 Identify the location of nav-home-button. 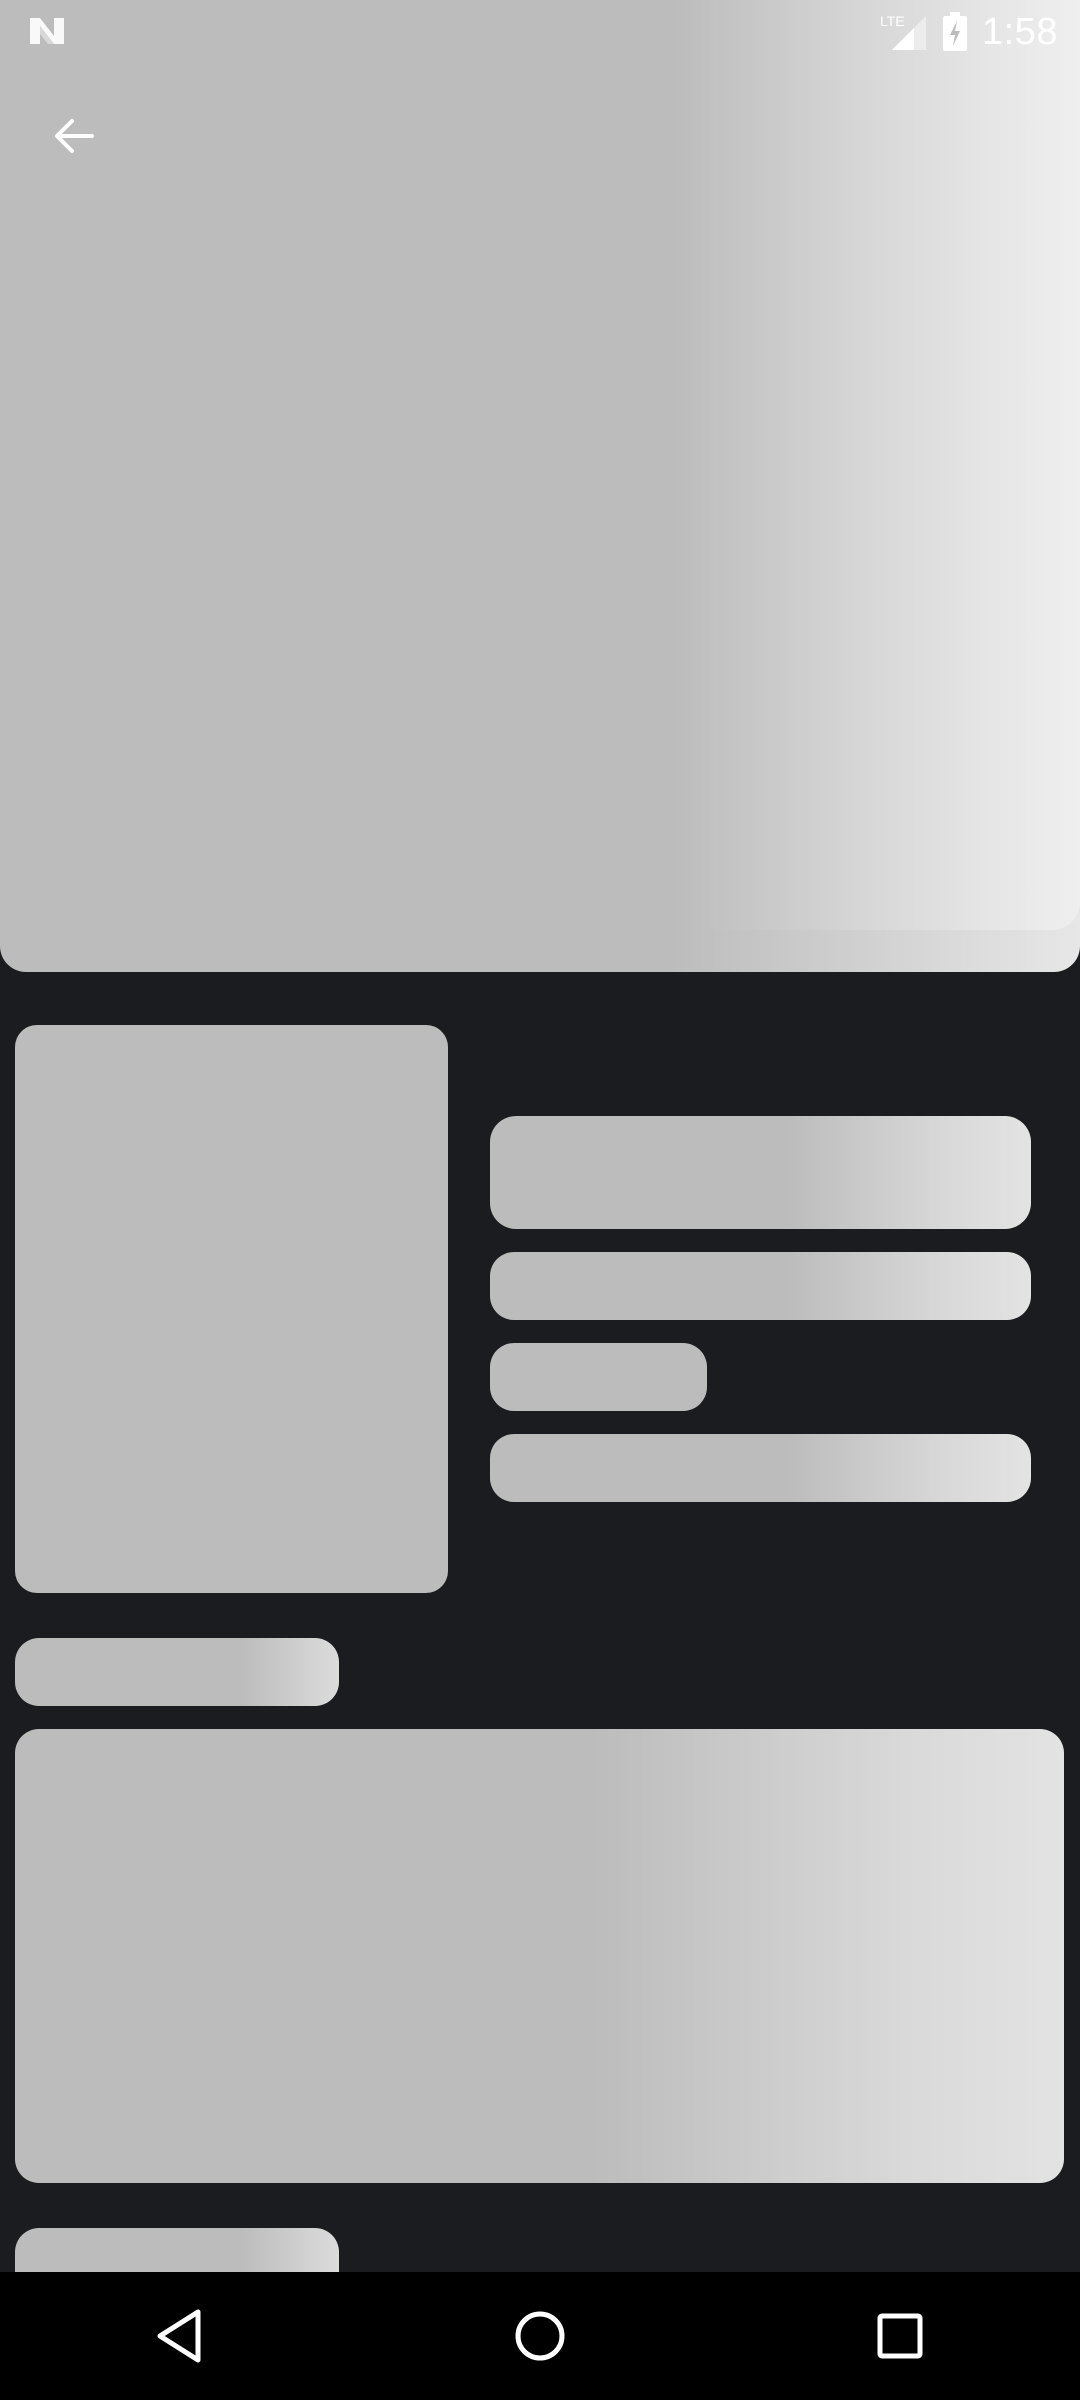
(540, 2336).